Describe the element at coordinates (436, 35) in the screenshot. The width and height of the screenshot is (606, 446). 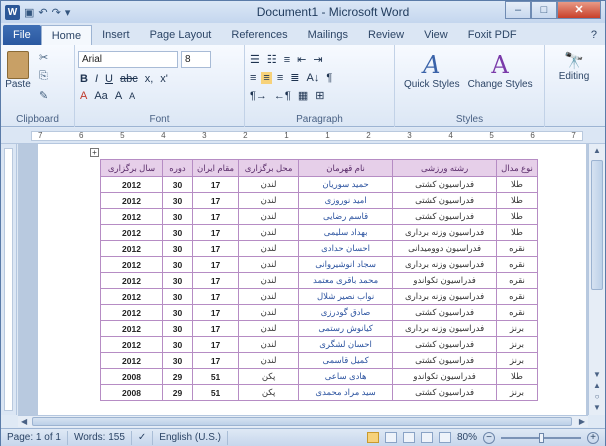
I see `tab-view: View` at that location.